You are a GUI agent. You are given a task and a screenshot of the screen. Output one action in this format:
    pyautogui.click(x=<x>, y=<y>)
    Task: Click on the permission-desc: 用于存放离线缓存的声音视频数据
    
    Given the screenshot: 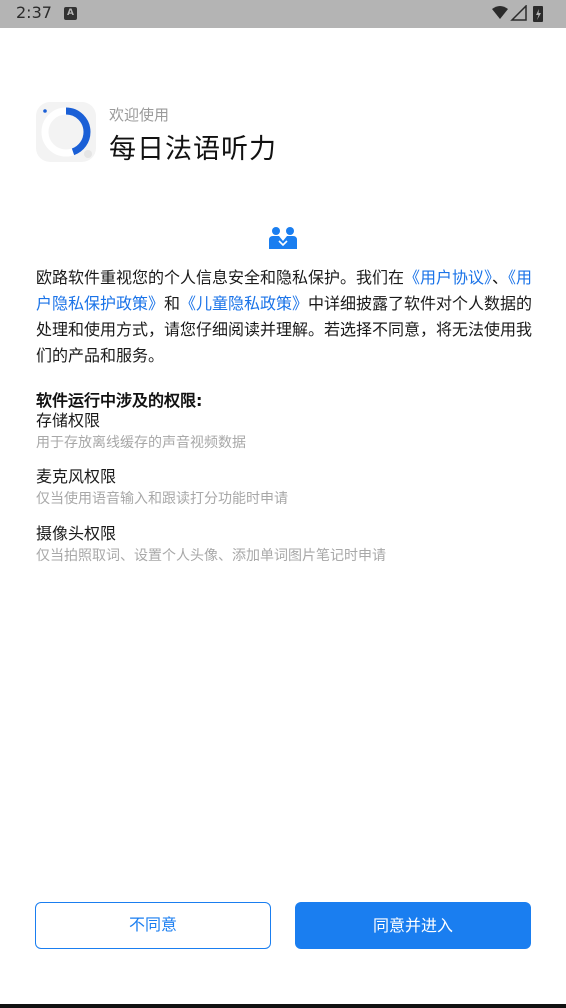 What is the action you would take?
    pyautogui.click(x=141, y=443)
    